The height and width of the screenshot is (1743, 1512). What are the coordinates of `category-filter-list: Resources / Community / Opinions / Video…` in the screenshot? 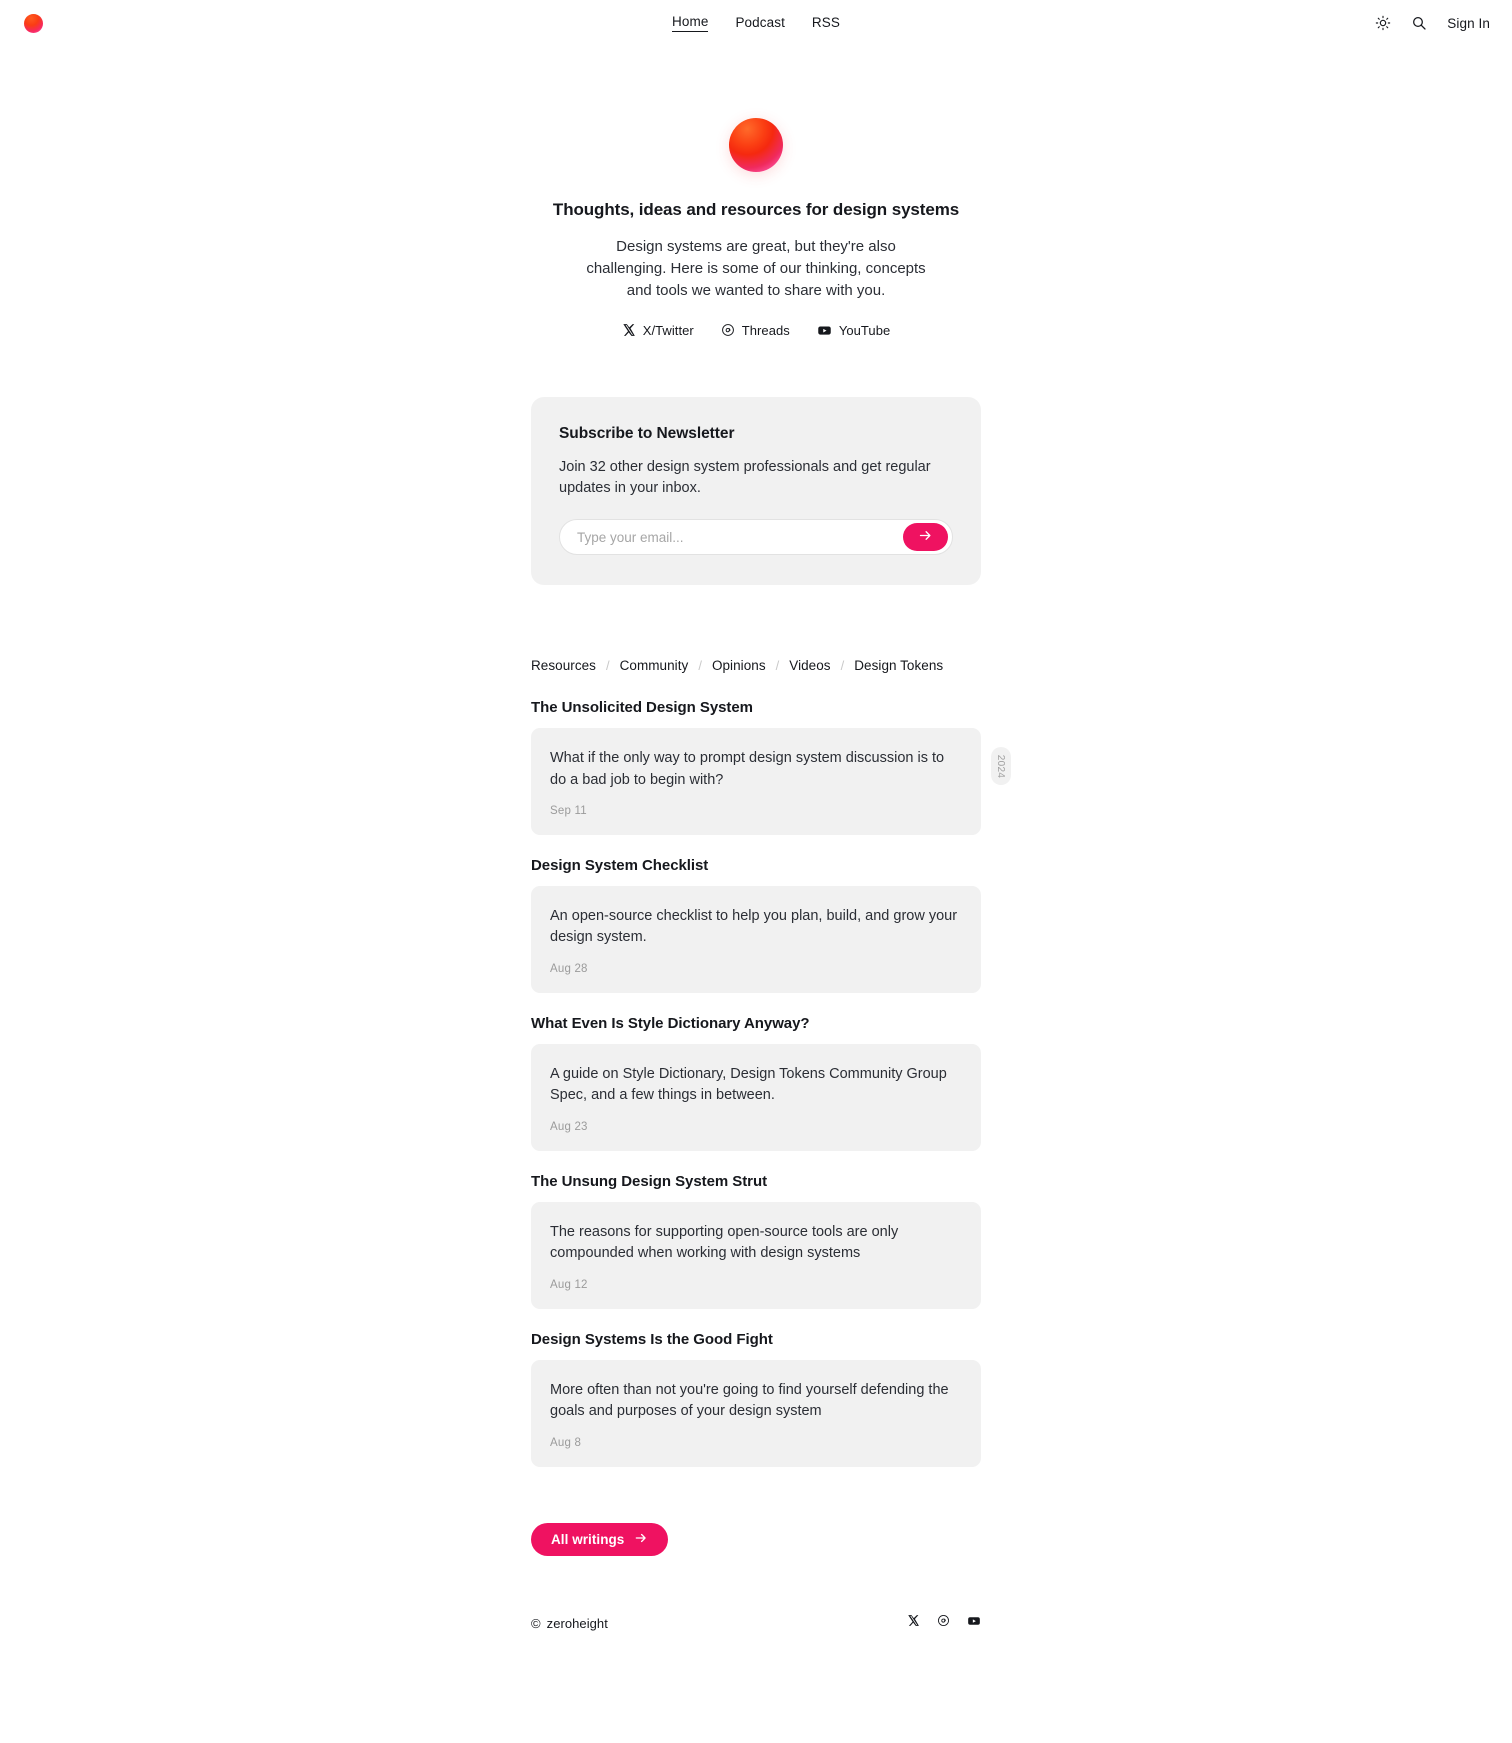 It's located at (756, 665).